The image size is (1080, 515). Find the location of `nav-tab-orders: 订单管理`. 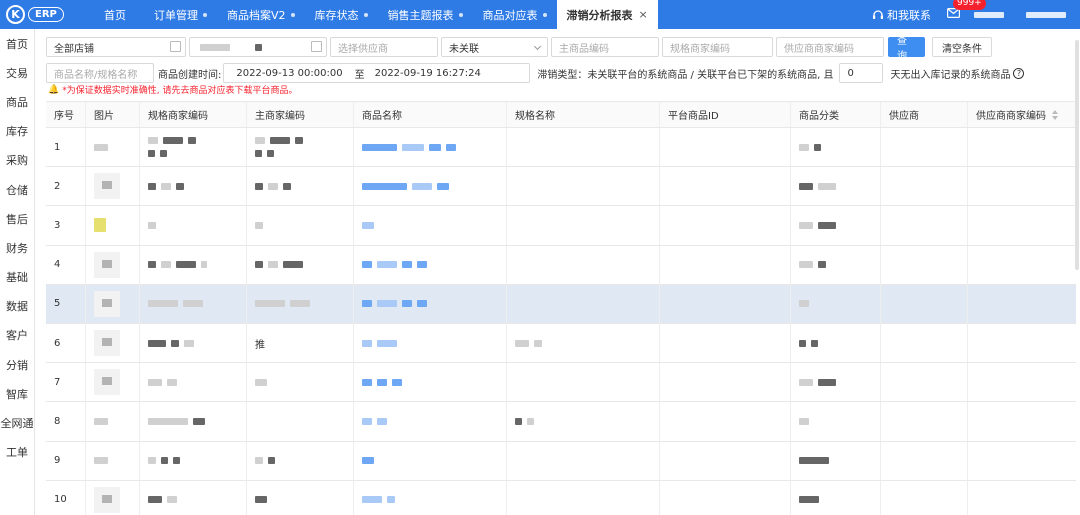

nav-tab-orders: 订单管理 is located at coordinates (180, 14).